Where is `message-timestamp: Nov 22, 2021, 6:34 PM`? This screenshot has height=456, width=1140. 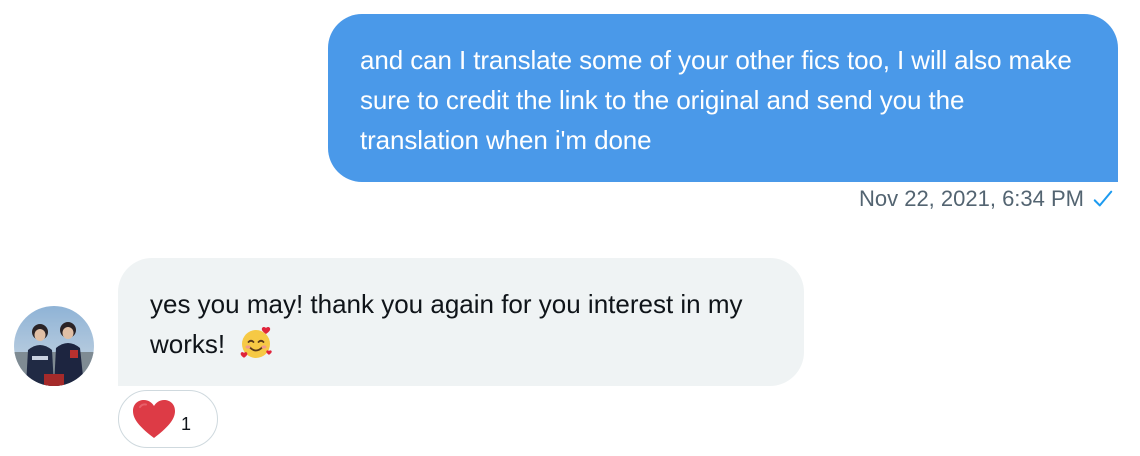
message-timestamp: Nov 22, 2021, 6:34 PM is located at coordinates (971, 198).